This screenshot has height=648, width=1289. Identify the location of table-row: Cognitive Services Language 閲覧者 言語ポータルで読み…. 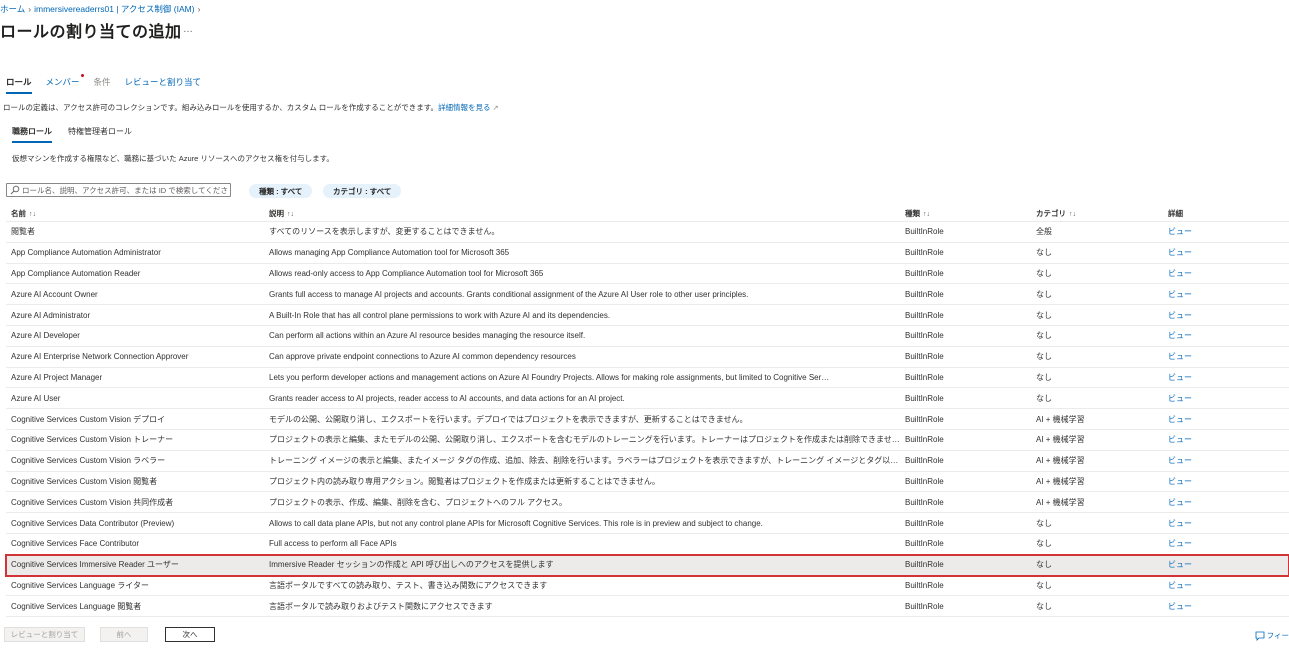
(647, 607).